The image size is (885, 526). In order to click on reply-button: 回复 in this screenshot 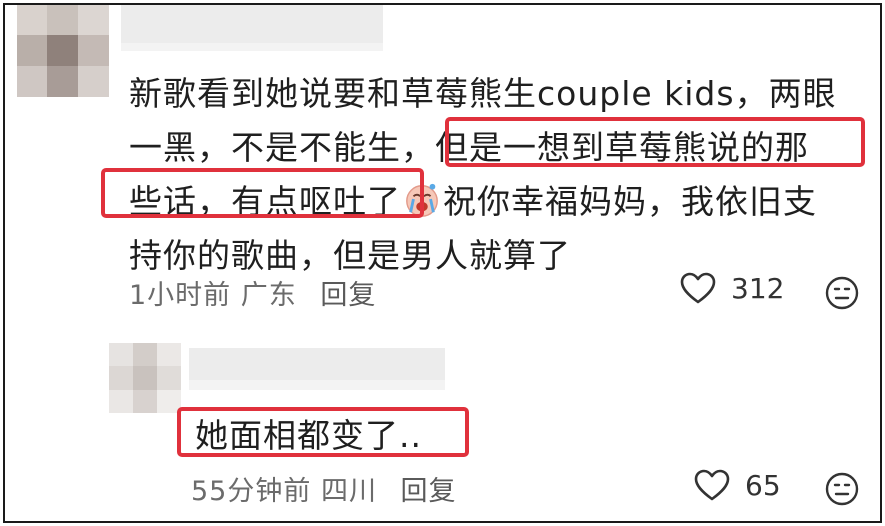, I will do `click(348, 295)`.